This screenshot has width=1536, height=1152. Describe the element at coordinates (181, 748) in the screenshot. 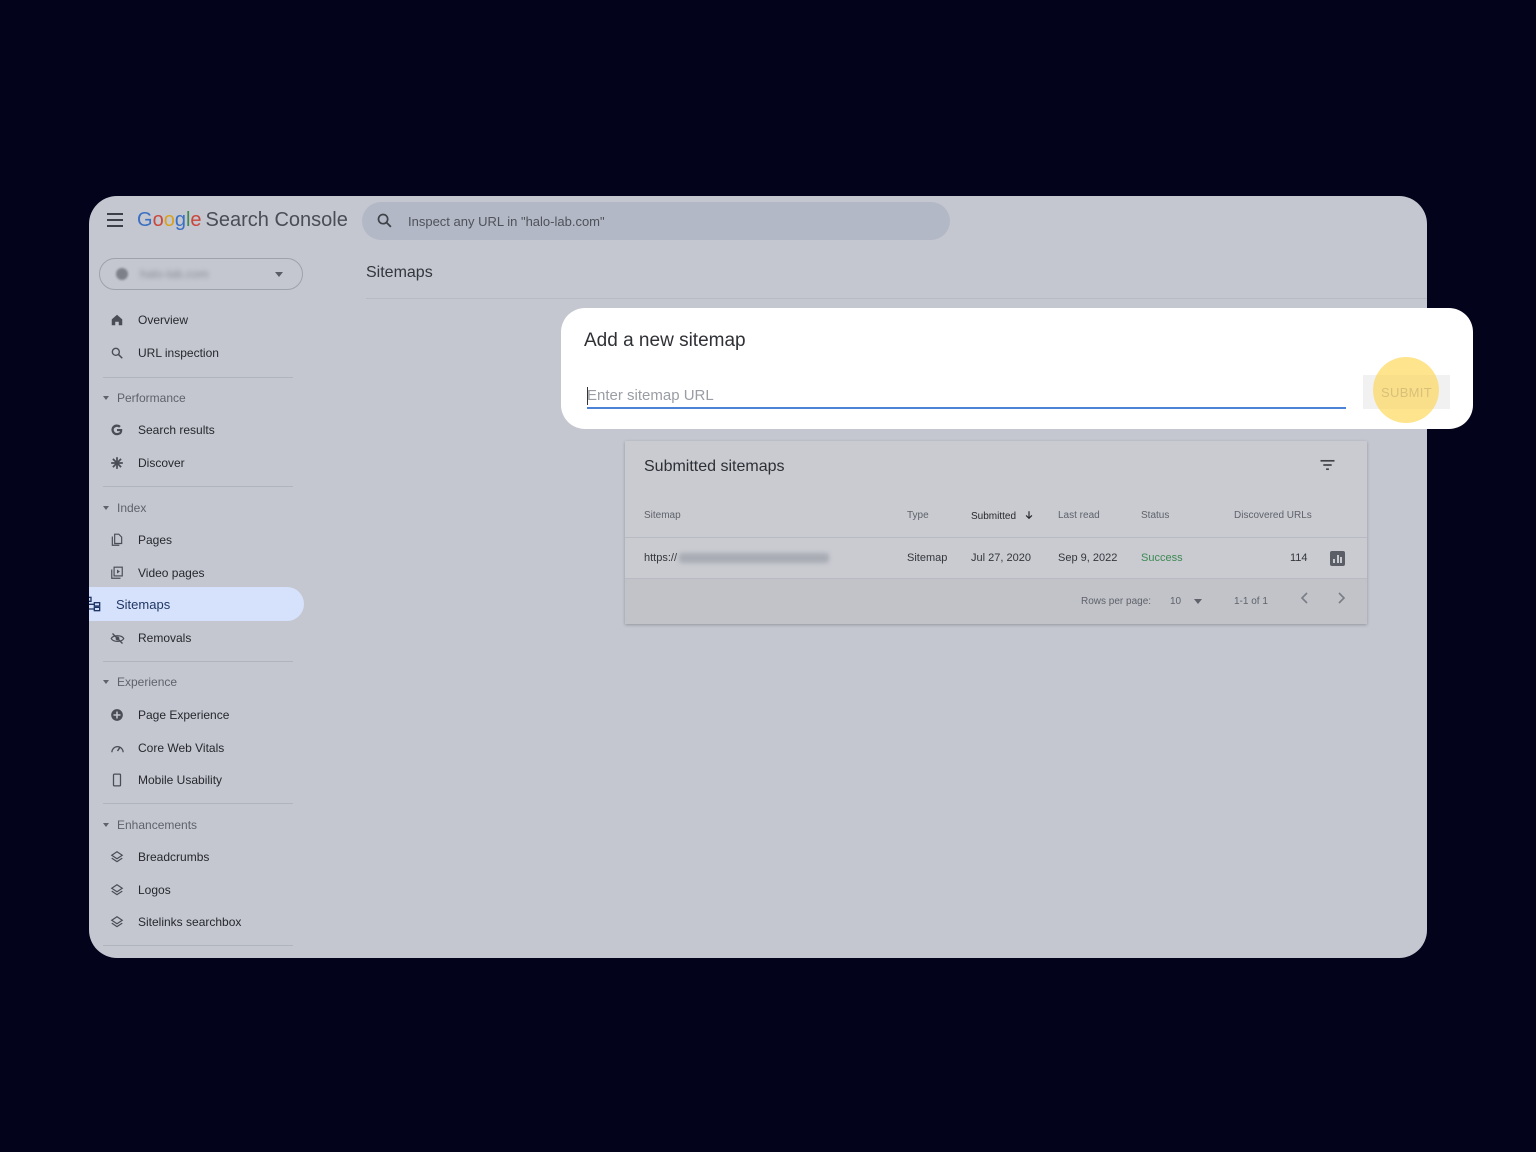

I see `sidebar-item-label: Core Web Vitals` at that location.